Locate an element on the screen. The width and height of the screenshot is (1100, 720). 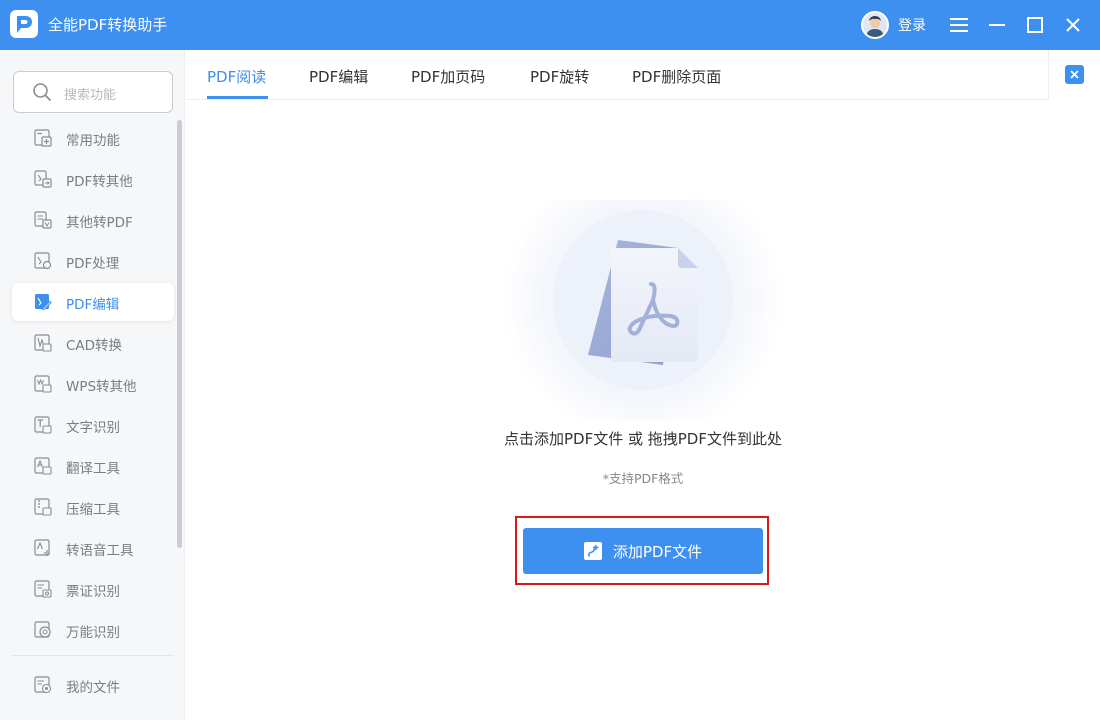
tab-close-area is located at coordinates (1074, 75).